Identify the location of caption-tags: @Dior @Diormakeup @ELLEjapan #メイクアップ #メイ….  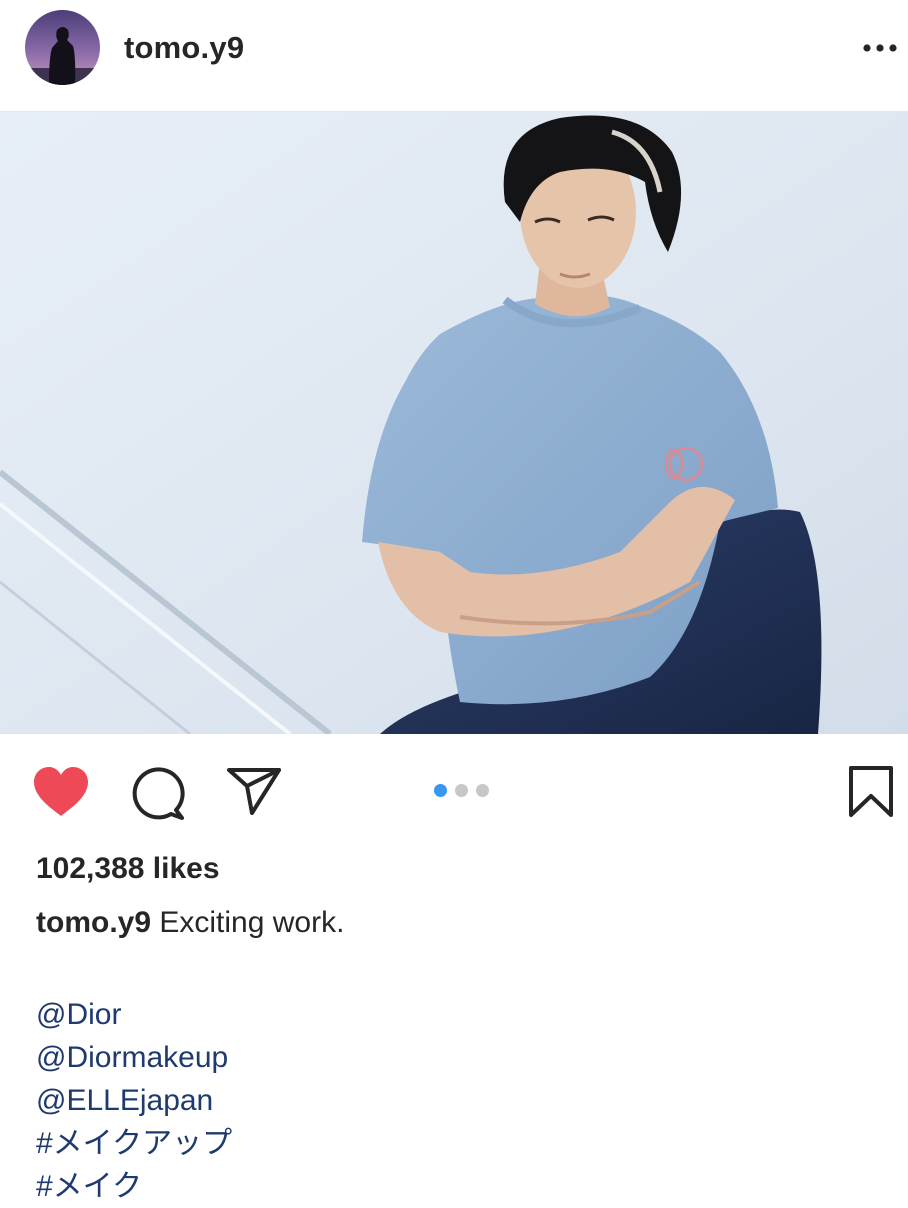
(134, 1100).